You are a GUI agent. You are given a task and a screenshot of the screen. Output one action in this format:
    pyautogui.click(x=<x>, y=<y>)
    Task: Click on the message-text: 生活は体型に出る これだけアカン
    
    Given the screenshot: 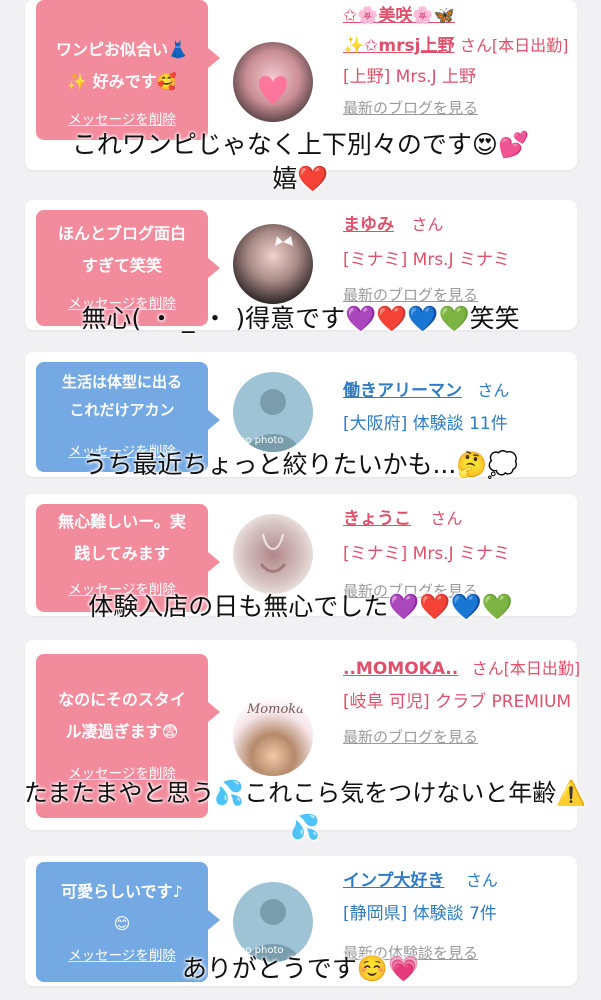 What is the action you would take?
    pyautogui.click(x=121, y=396)
    